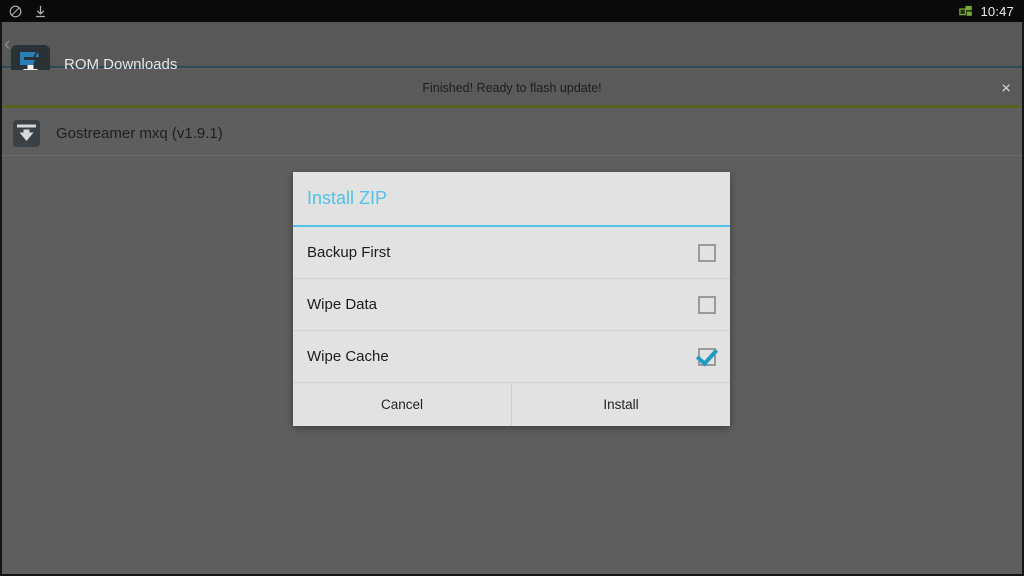 The width and height of the screenshot is (1024, 576). What do you see at coordinates (347, 198) in the screenshot?
I see `dialog-title: Install ZIP` at bounding box center [347, 198].